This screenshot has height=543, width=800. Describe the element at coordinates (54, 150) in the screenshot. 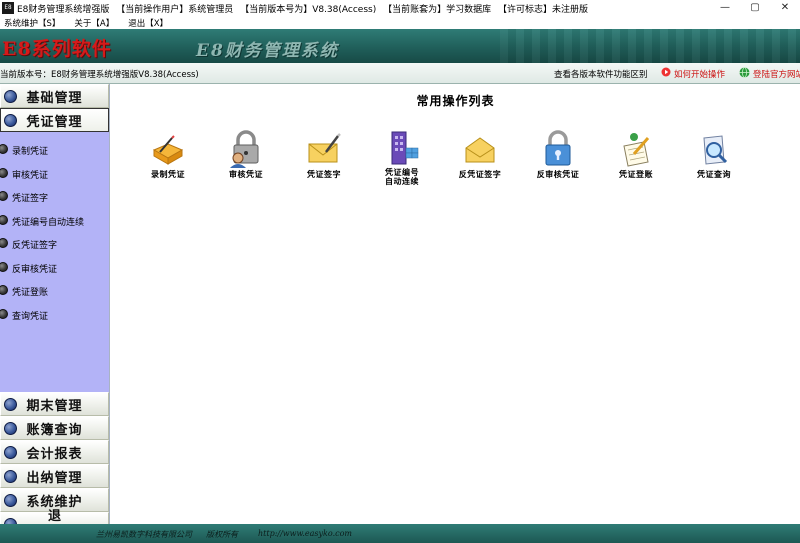

I see `subitem-record-voucher: 录制凭证` at that location.